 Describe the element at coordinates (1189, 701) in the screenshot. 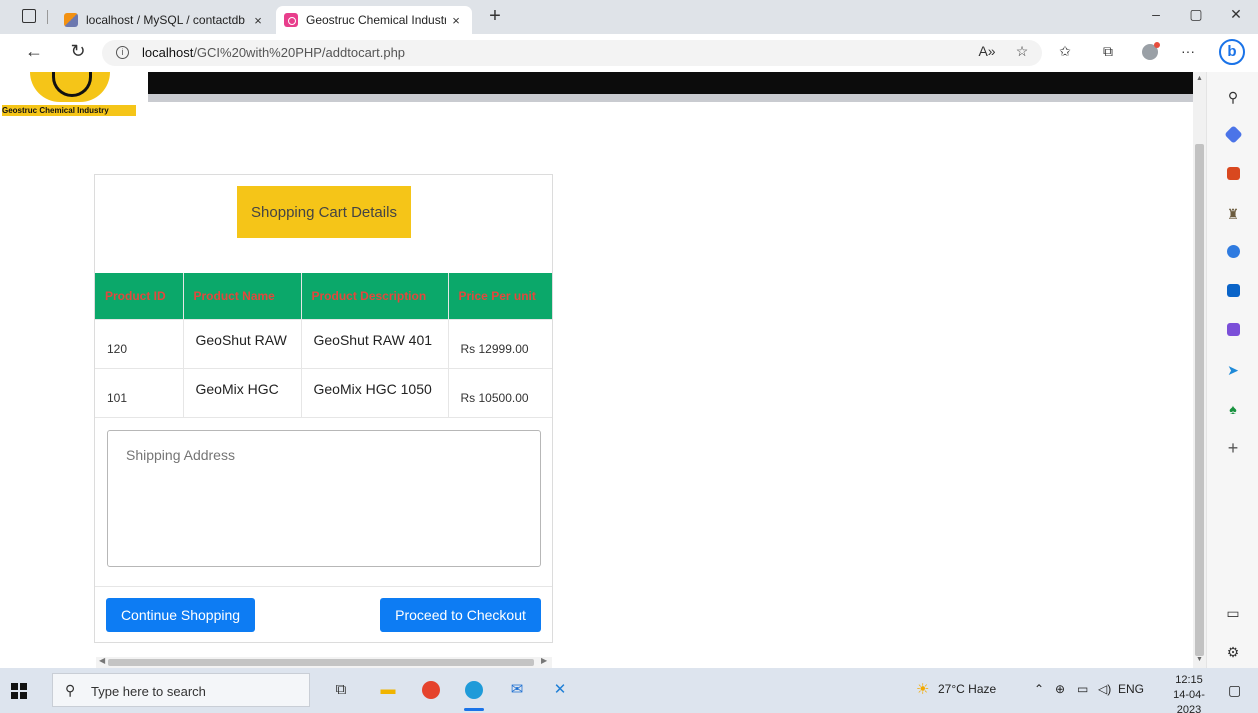

I see `clock-date: 14-04-2023` at that location.